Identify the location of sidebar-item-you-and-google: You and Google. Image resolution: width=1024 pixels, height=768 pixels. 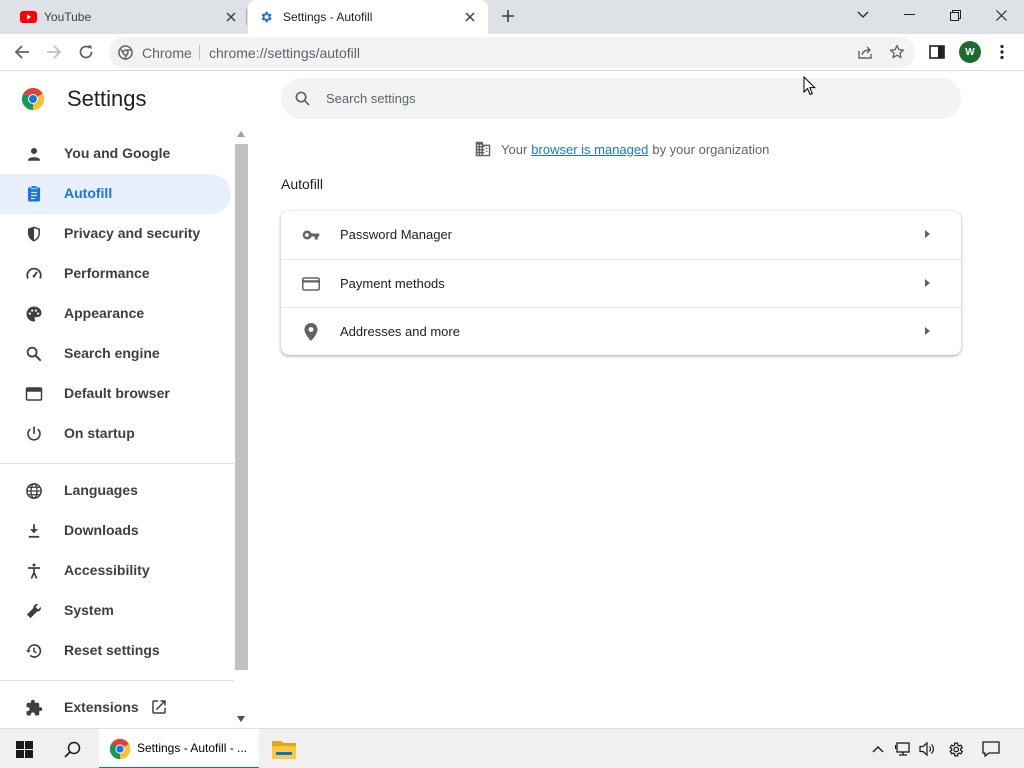
(115, 154).